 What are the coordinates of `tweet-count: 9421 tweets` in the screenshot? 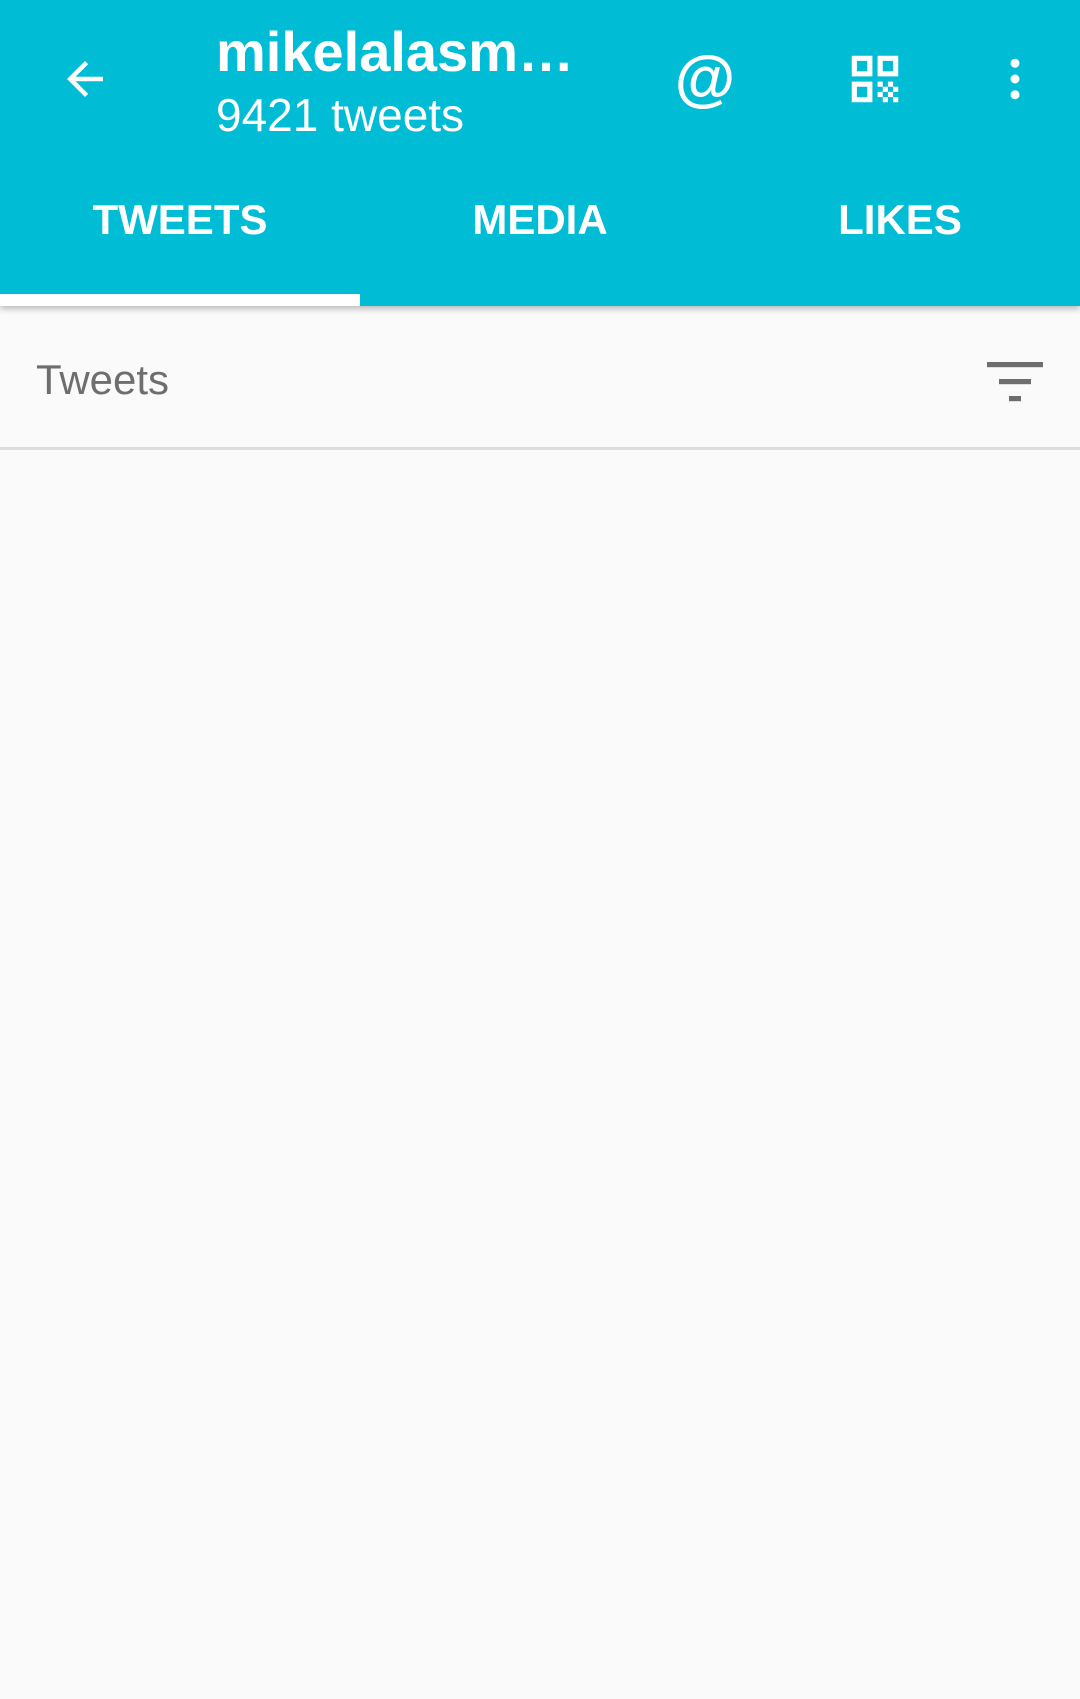 It's located at (340, 115).